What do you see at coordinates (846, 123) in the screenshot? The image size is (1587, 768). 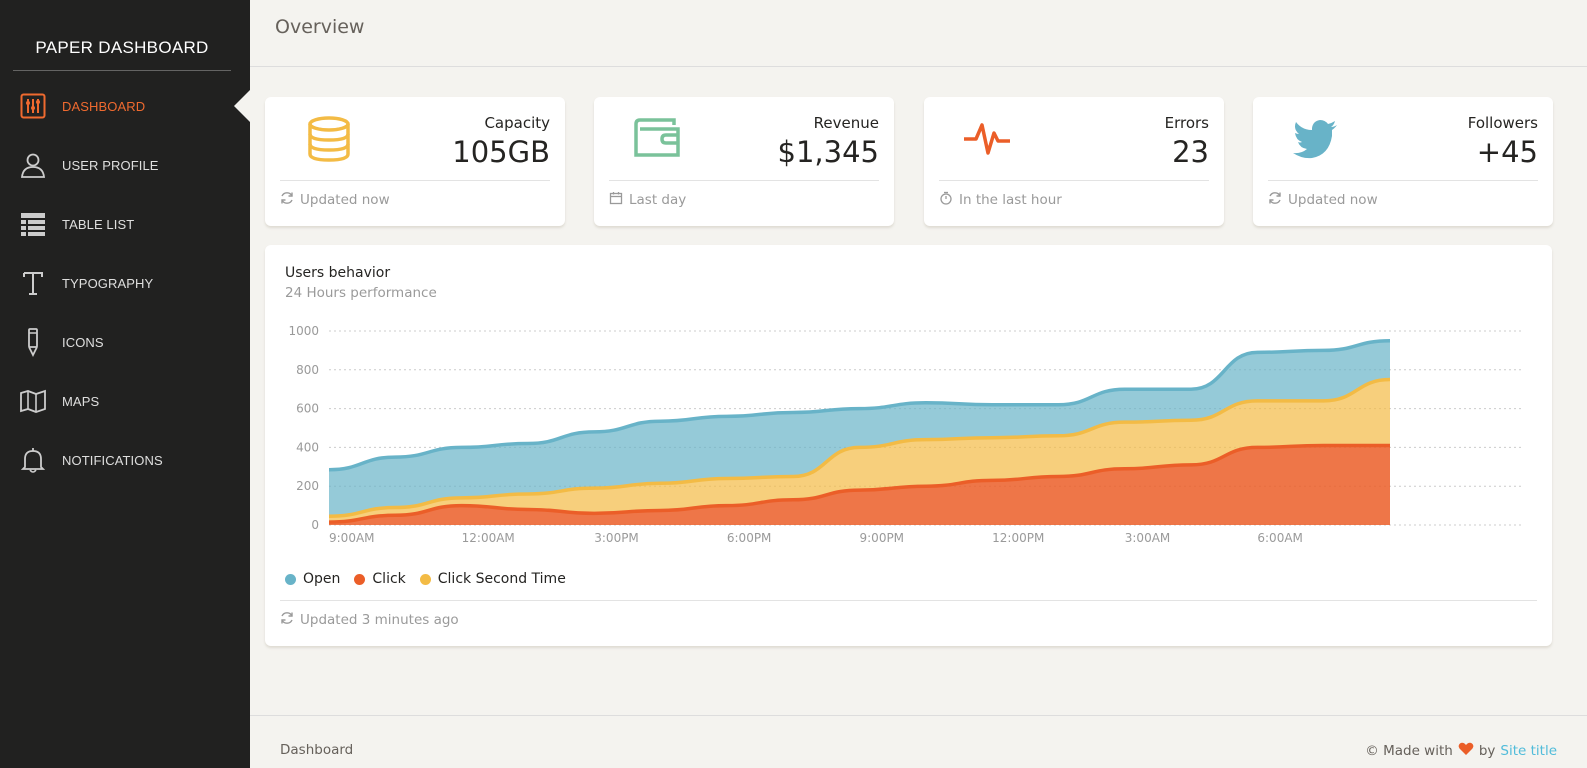 I see `stat-label: Revenue` at bounding box center [846, 123].